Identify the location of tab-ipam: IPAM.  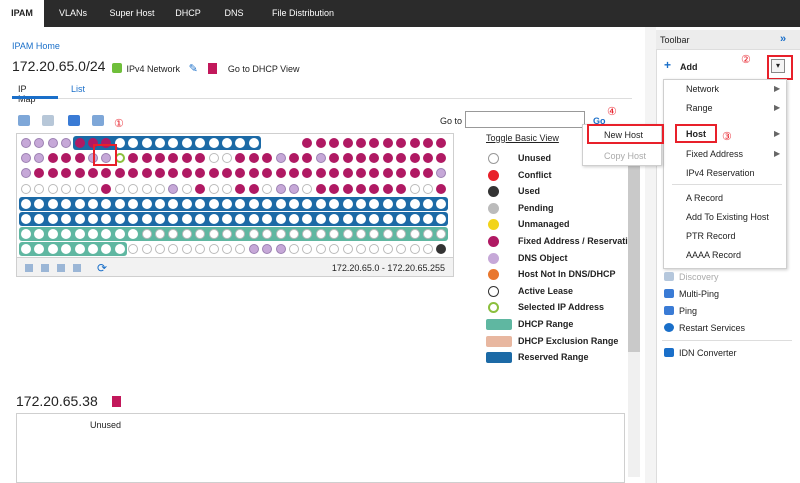
(22, 13).